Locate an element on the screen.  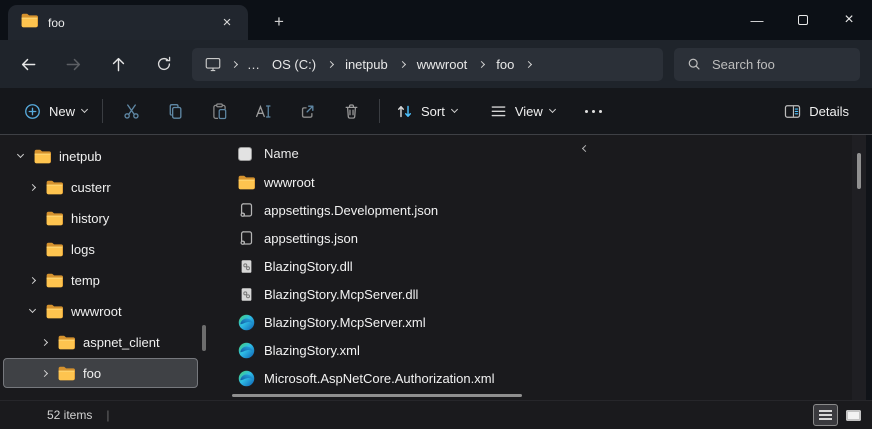
sidebar-scrollbar-thumb is located at coordinates (204, 338).